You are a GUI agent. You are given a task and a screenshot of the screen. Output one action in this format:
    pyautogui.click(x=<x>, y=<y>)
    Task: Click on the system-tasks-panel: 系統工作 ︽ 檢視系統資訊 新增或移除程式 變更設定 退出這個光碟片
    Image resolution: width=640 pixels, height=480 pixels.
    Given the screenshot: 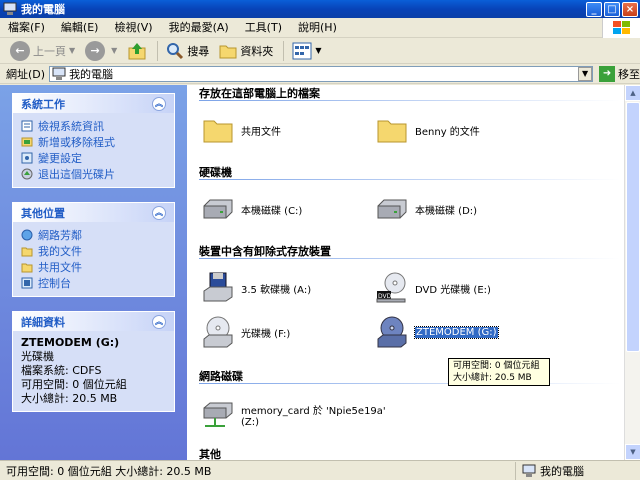 What is the action you would take?
    pyautogui.click(x=93, y=140)
    